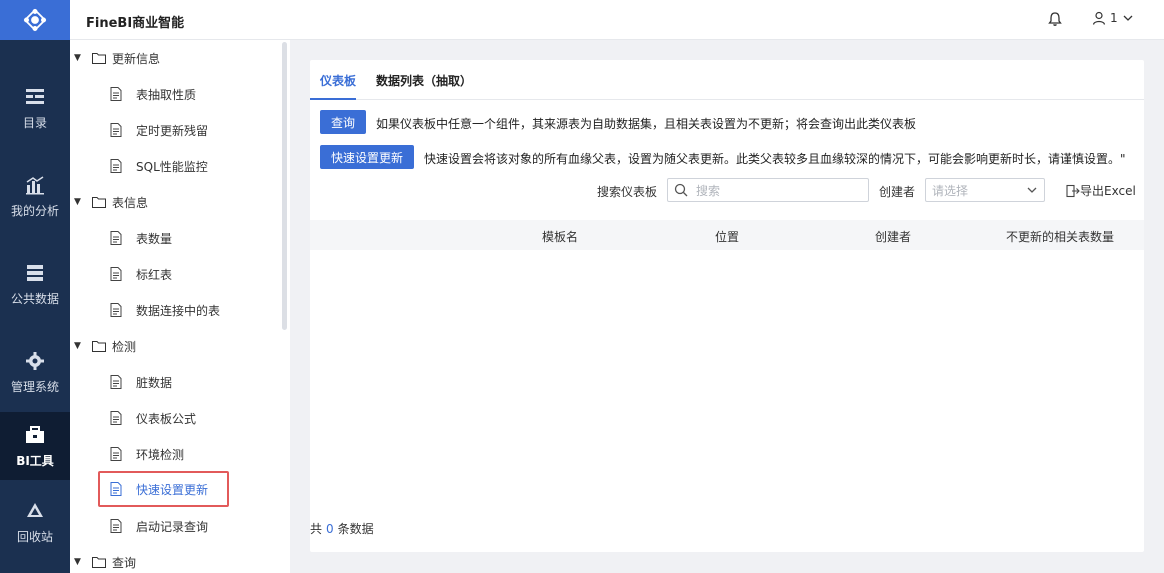 The width and height of the screenshot is (1164, 573). Describe the element at coordinates (897, 192) in the screenshot. I see `creator-label: 创建者` at that location.